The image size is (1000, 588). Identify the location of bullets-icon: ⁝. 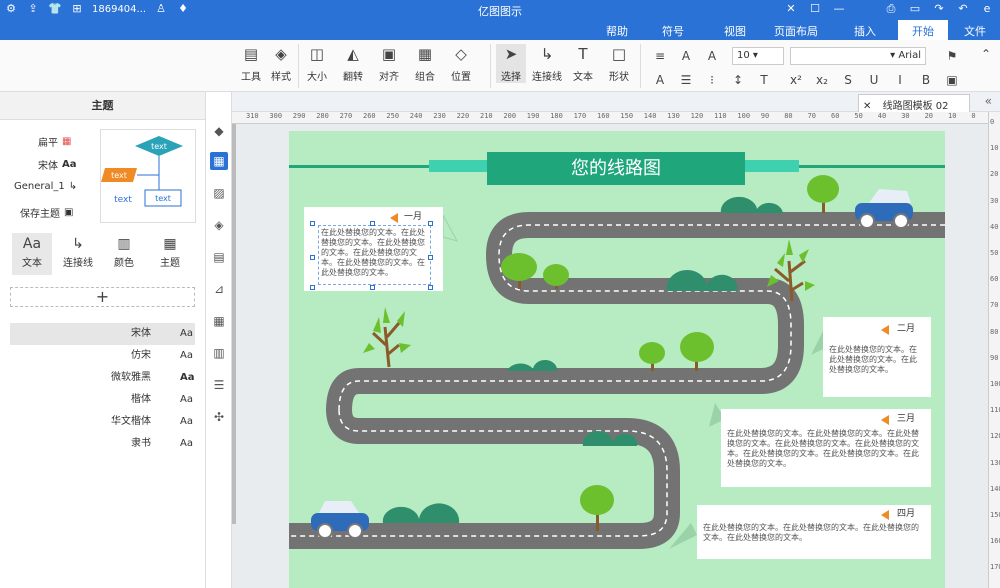
(712, 80).